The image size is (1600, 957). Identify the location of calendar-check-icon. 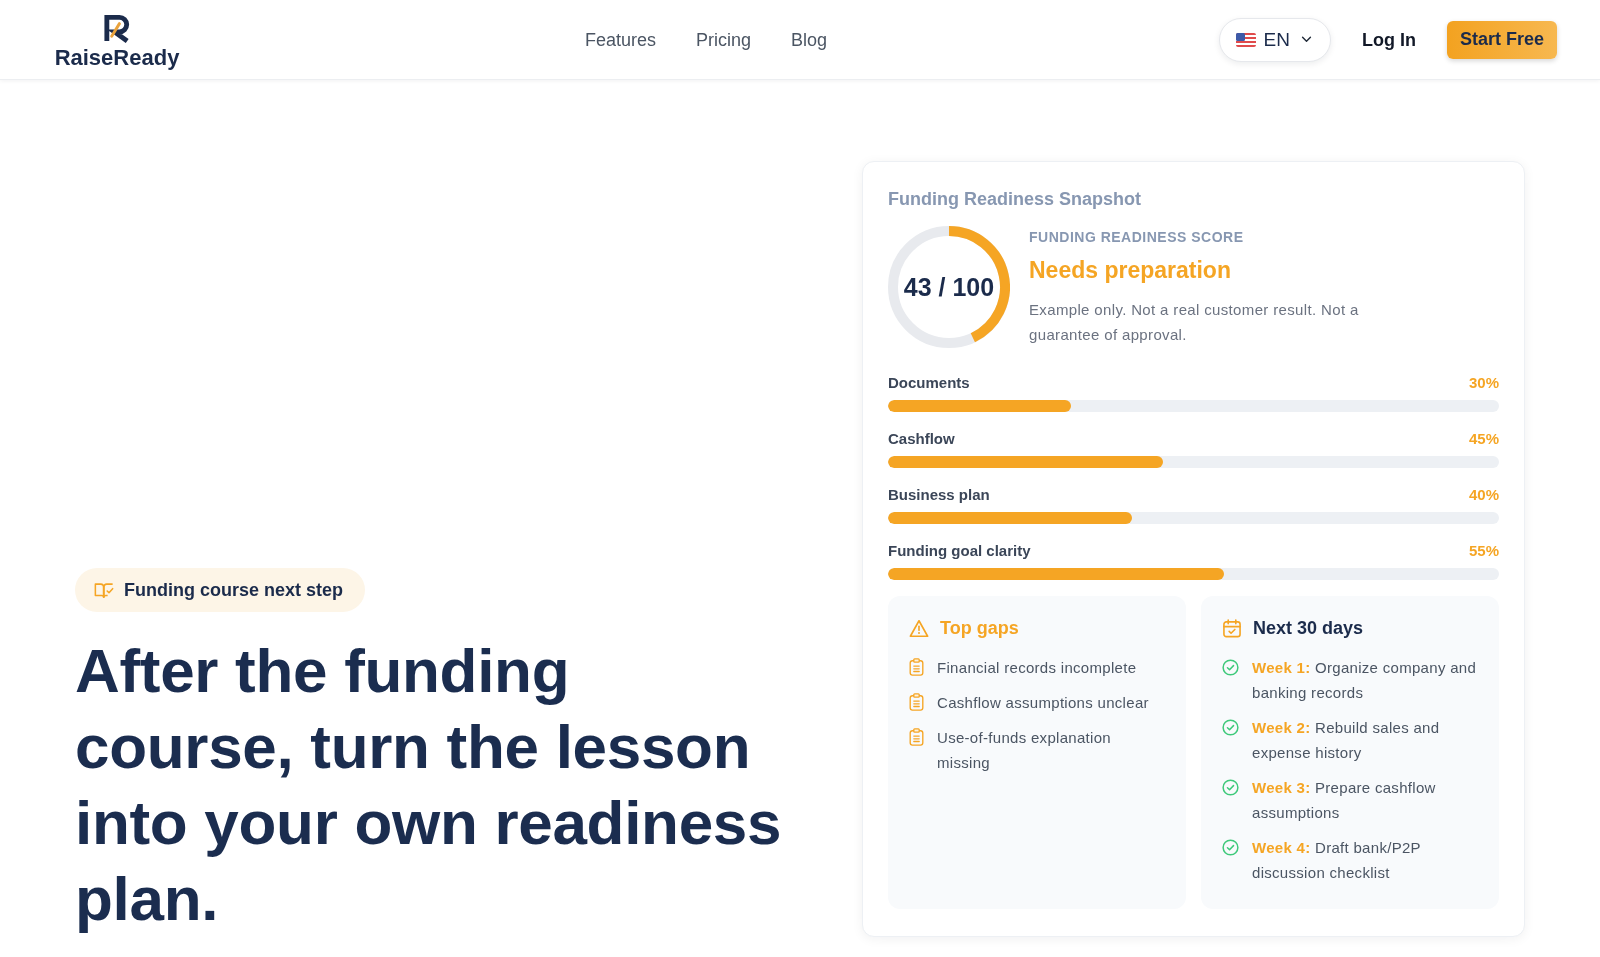
(1232, 628).